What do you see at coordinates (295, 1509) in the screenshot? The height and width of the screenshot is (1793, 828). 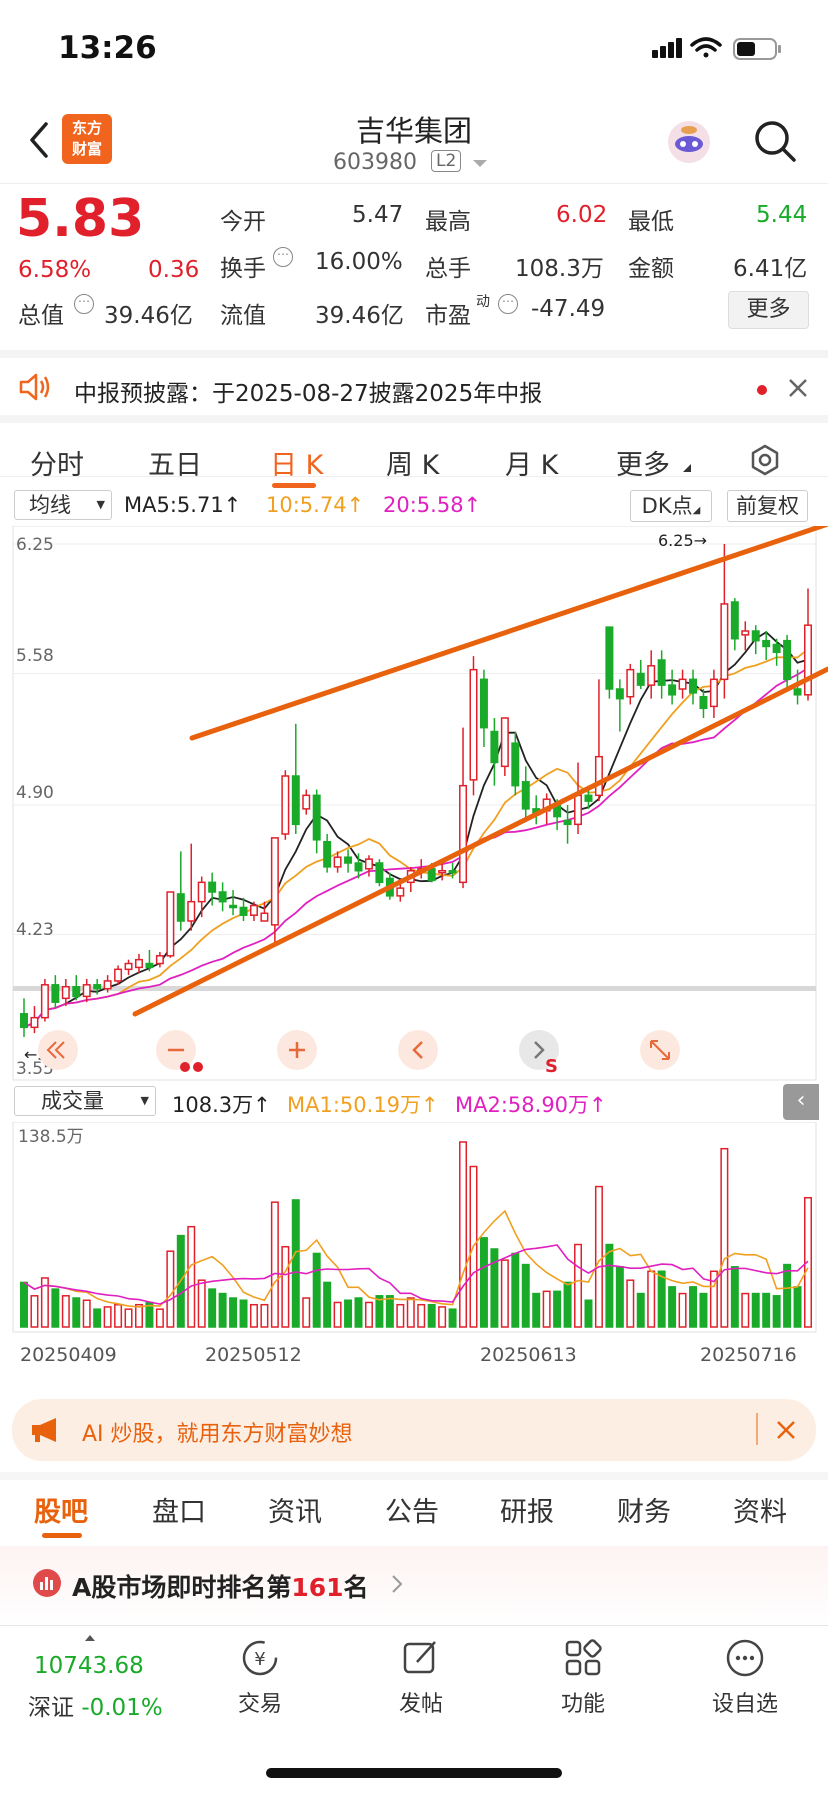 I see `tab-news: 资讯` at bounding box center [295, 1509].